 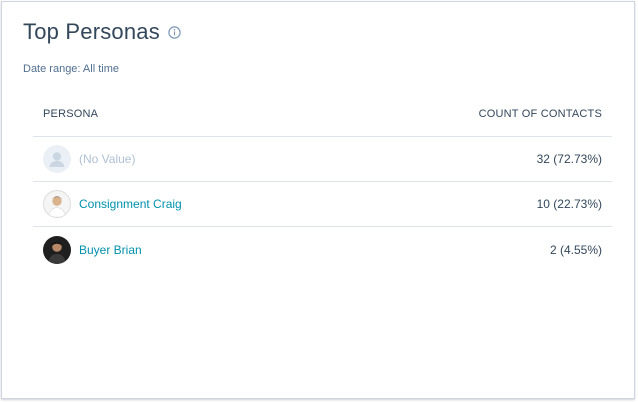 What do you see at coordinates (575, 249) in the screenshot?
I see `contact-count: 2 (4.55%)` at bounding box center [575, 249].